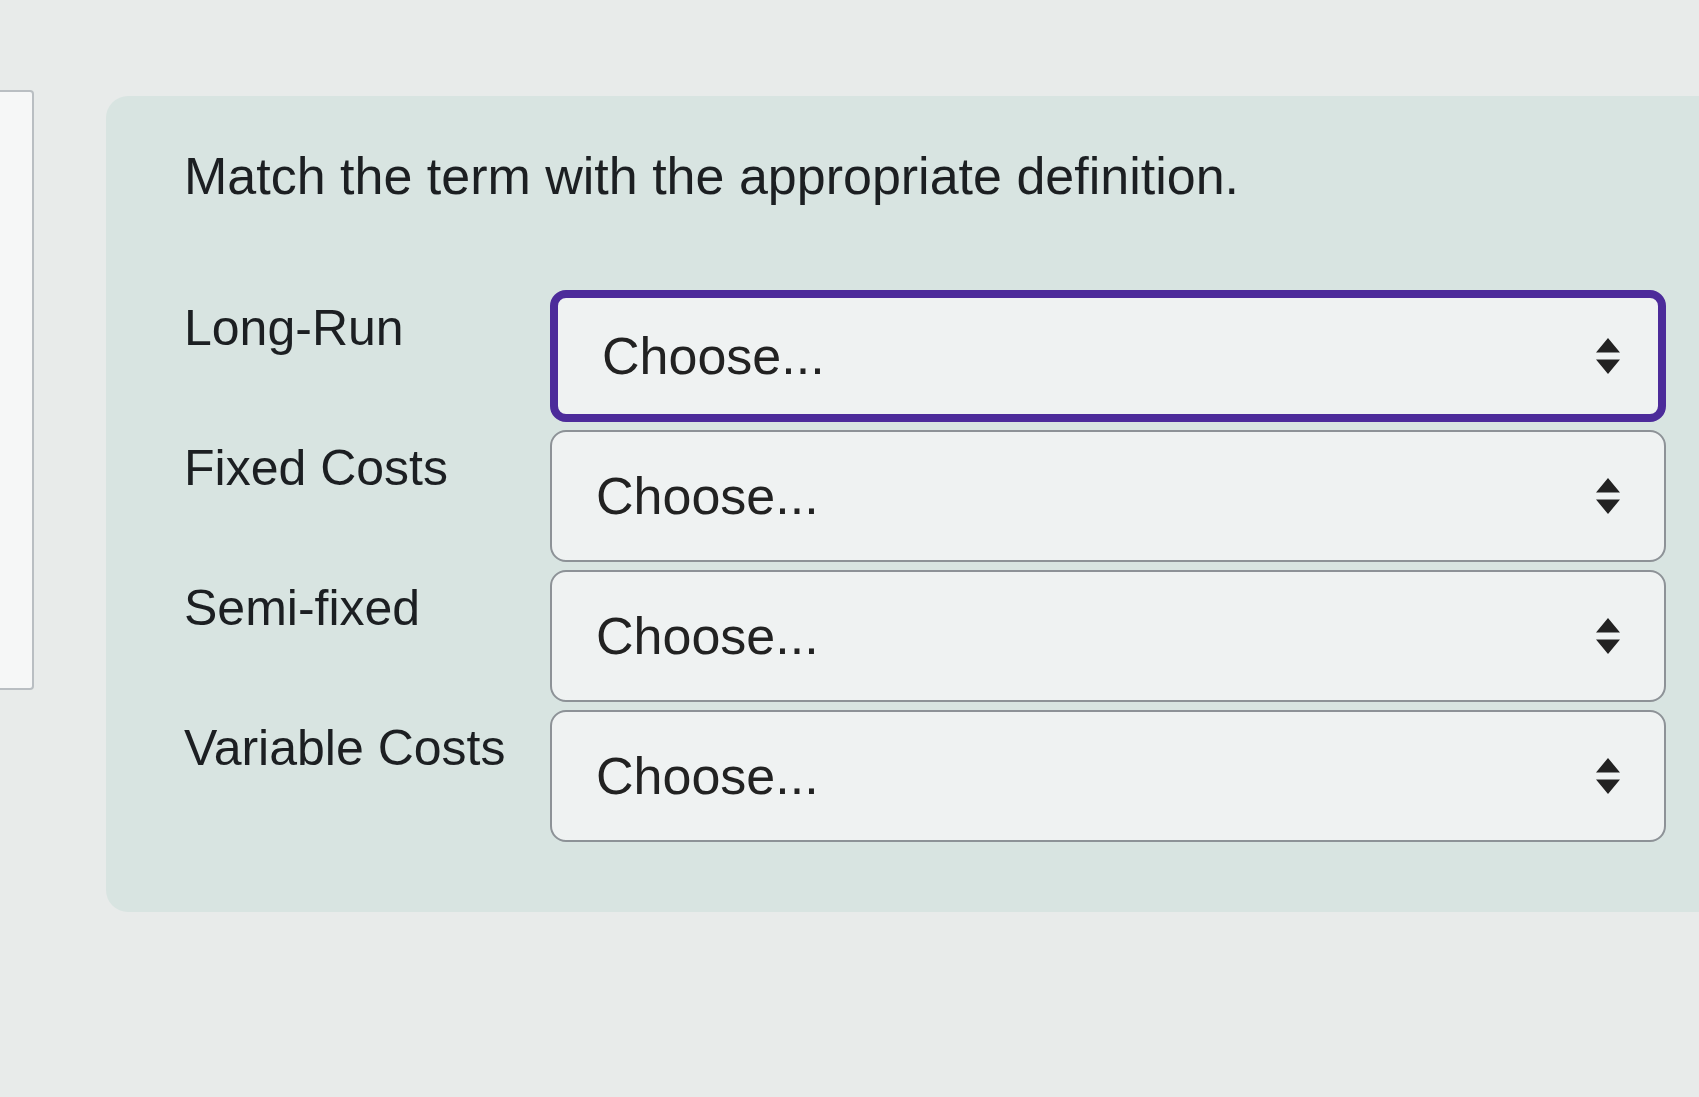  What do you see at coordinates (712, 176) in the screenshot?
I see `question-text: Match the term with the appropriate definition.` at bounding box center [712, 176].